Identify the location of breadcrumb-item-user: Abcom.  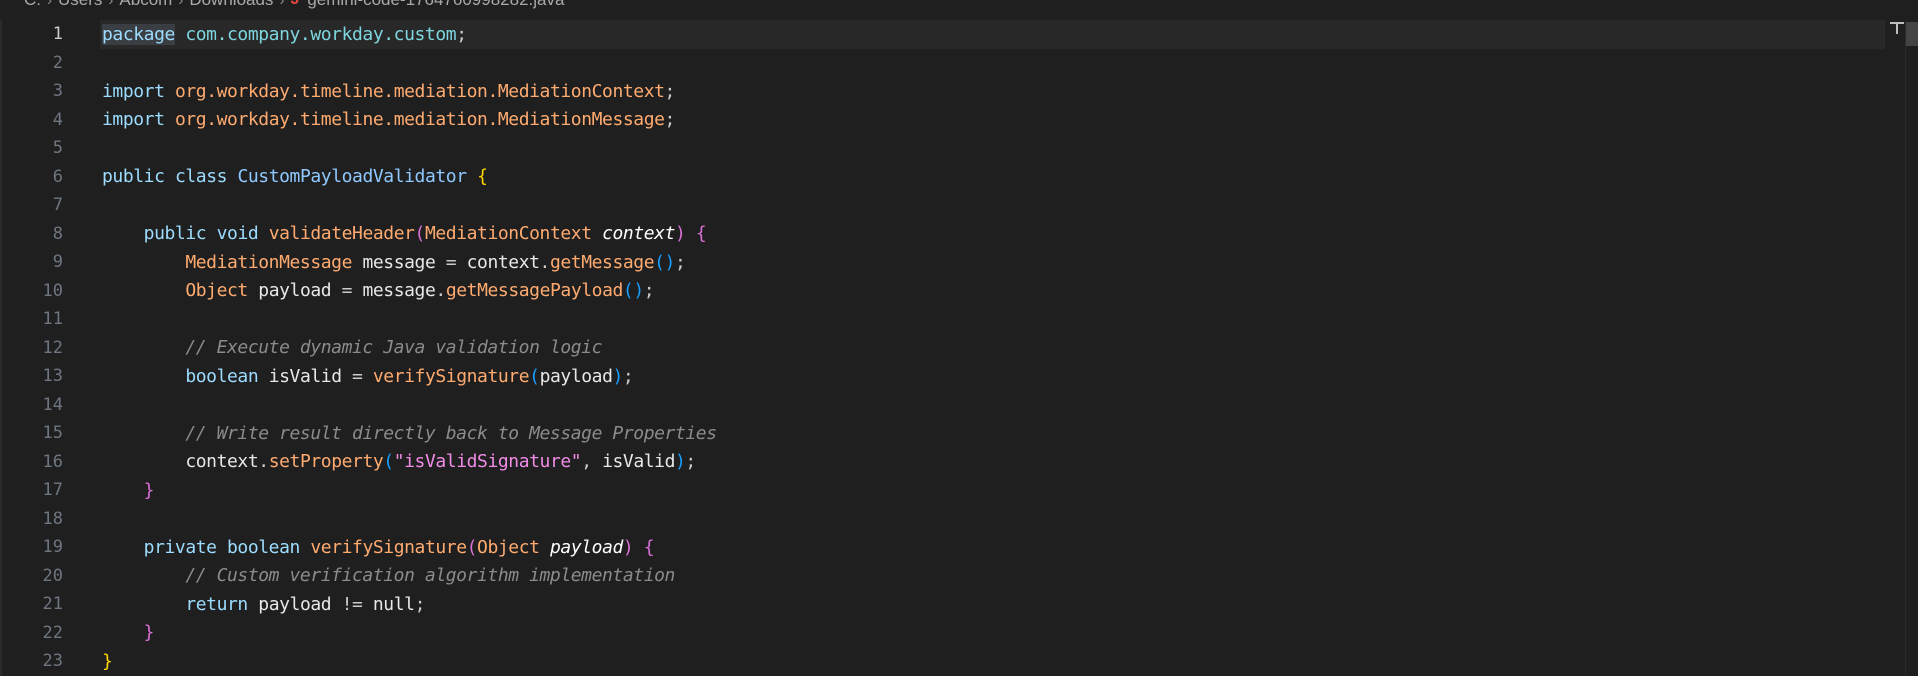
(145, 5).